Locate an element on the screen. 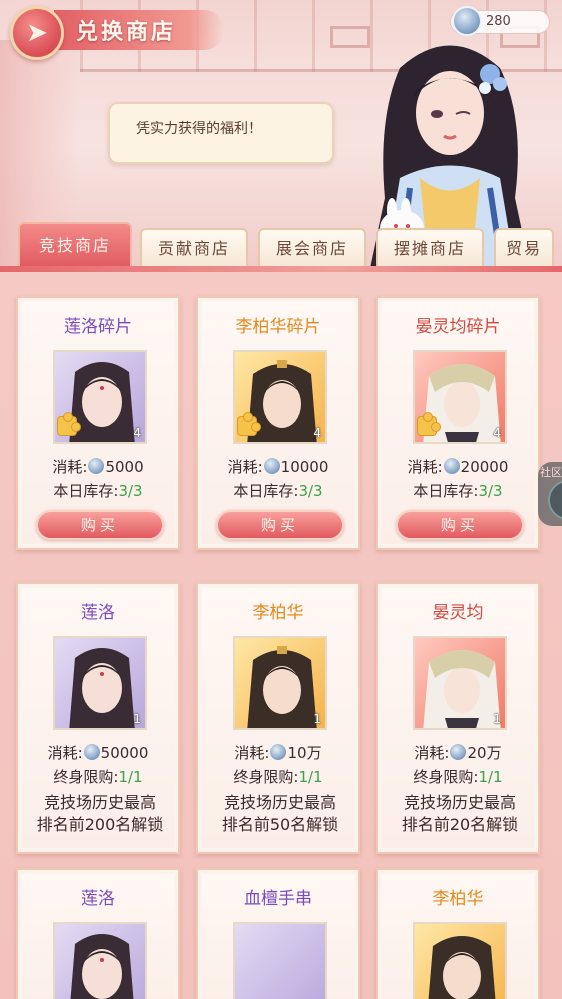 The image size is (562, 999). item-card: 李柏华 is located at coordinates (458, 933).